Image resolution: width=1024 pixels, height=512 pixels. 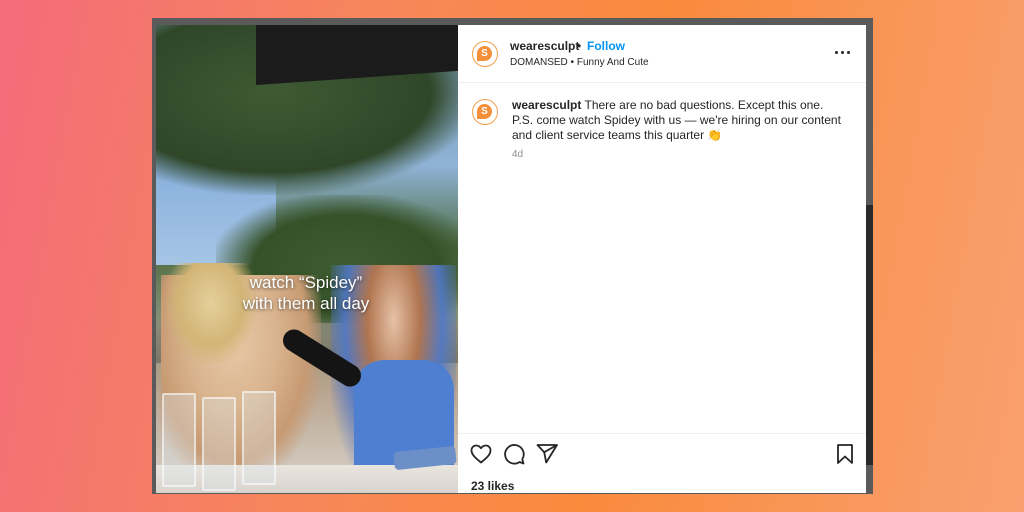 I want to click on video-caption-line: watch “Spidey”, so click(x=306, y=282).